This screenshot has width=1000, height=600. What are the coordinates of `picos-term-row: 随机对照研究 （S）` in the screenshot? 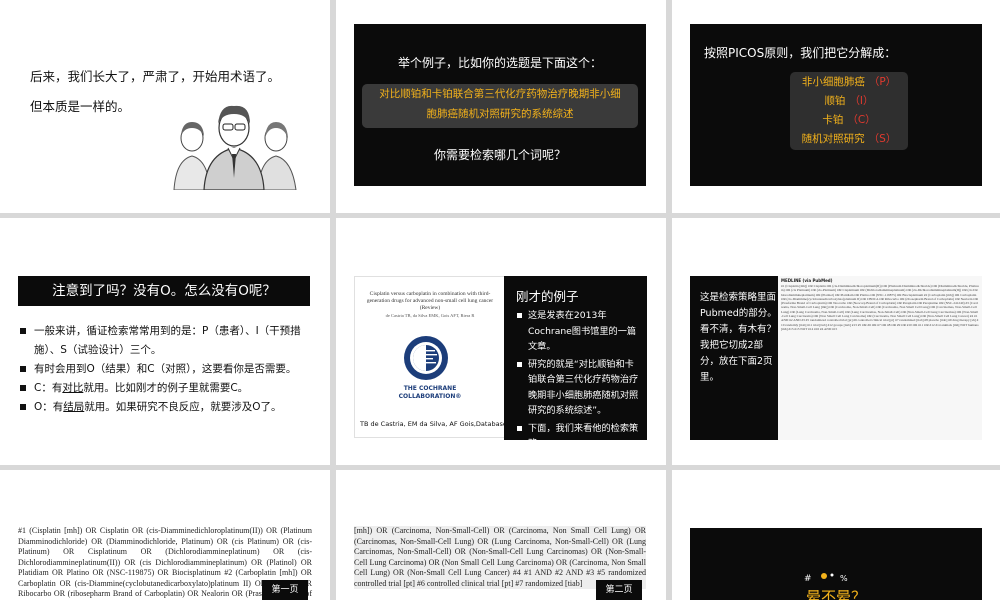 It's located at (849, 139).